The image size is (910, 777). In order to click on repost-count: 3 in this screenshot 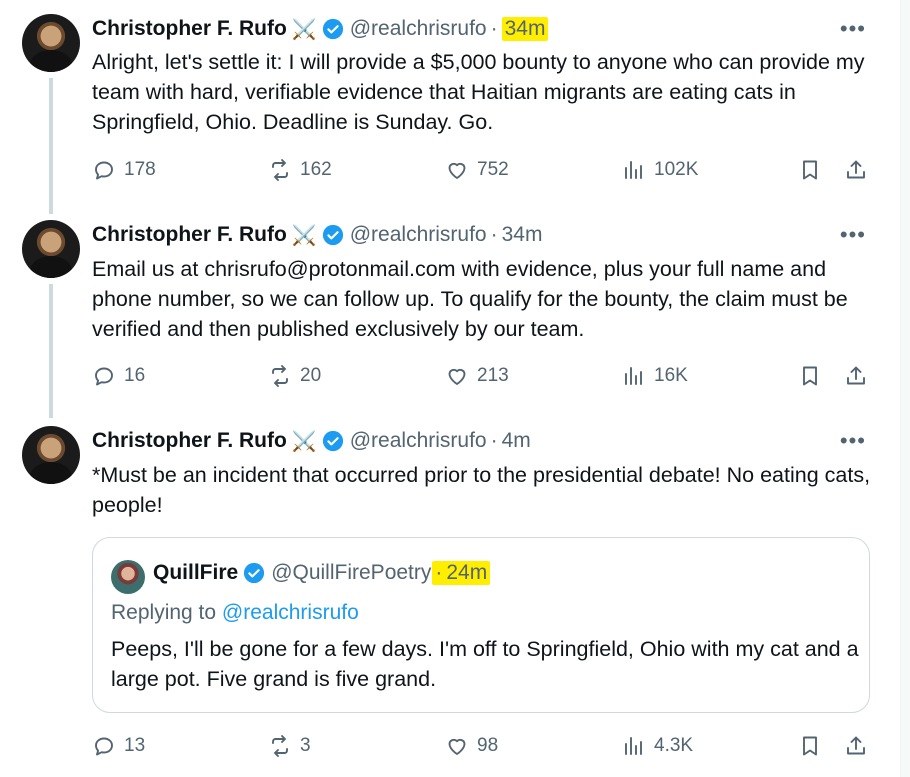, I will do `click(305, 745)`.